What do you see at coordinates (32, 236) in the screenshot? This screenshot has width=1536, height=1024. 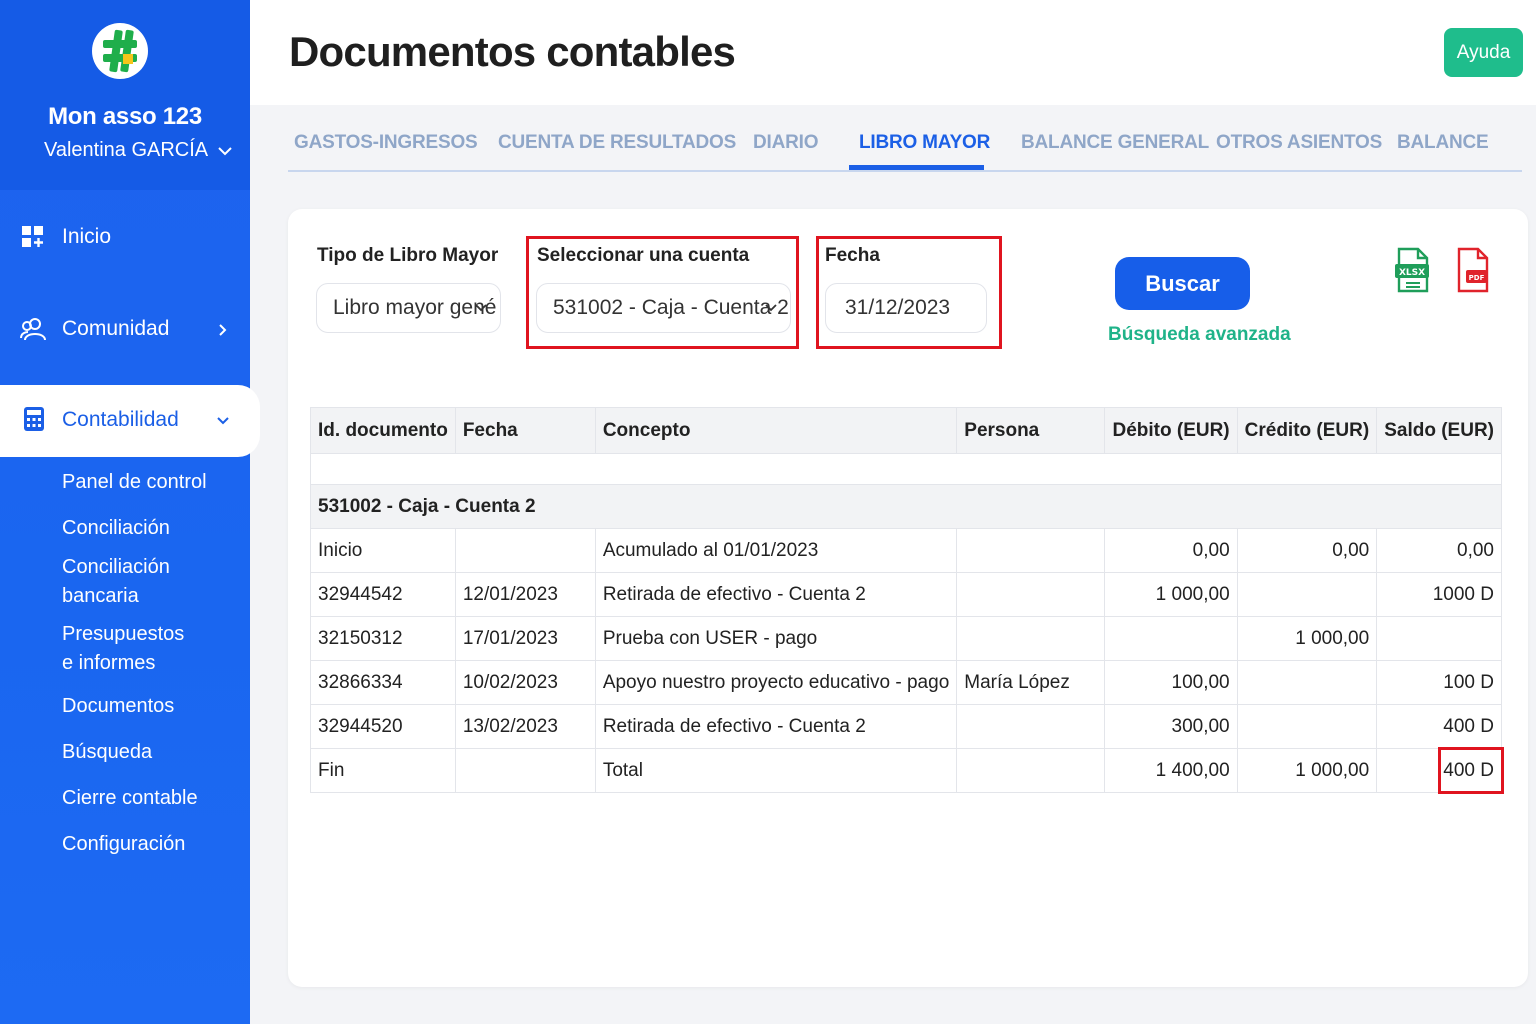 I see `dashboard-icon` at bounding box center [32, 236].